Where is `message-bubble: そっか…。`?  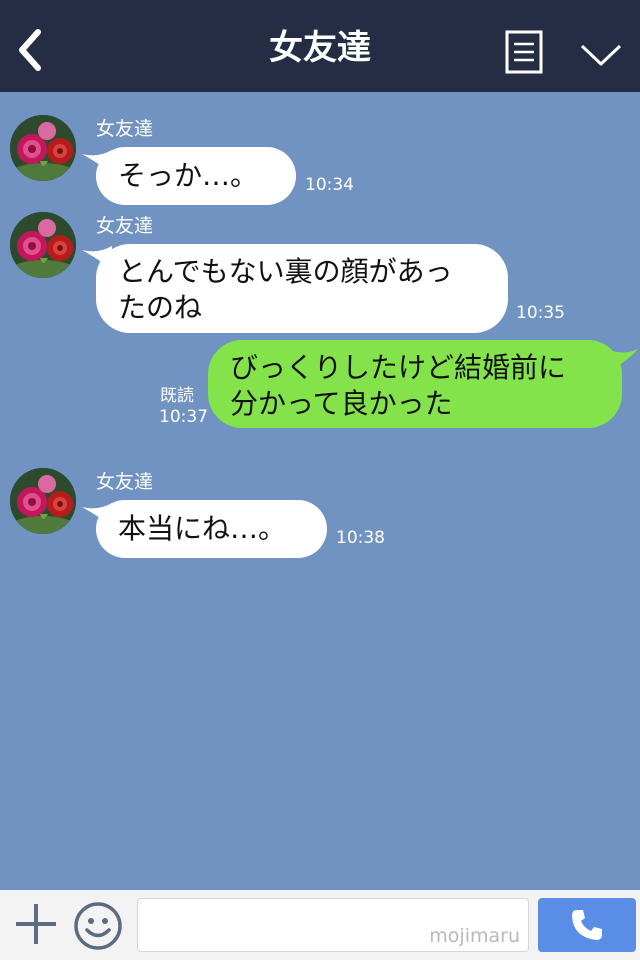 message-bubble: そっか…。 is located at coordinates (196, 176).